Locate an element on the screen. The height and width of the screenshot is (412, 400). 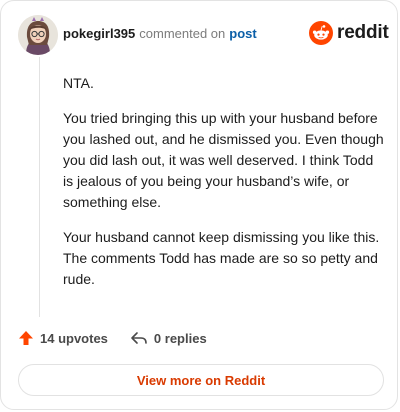
comment-header: pokegirl395 commented on post is located at coordinates (160, 34).